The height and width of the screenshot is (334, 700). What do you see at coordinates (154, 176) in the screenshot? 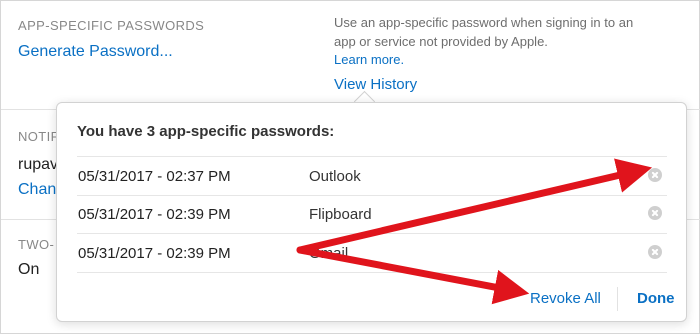
I see `password-date: 05/31/2017 - 02:37 PM` at bounding box center [154, 176].